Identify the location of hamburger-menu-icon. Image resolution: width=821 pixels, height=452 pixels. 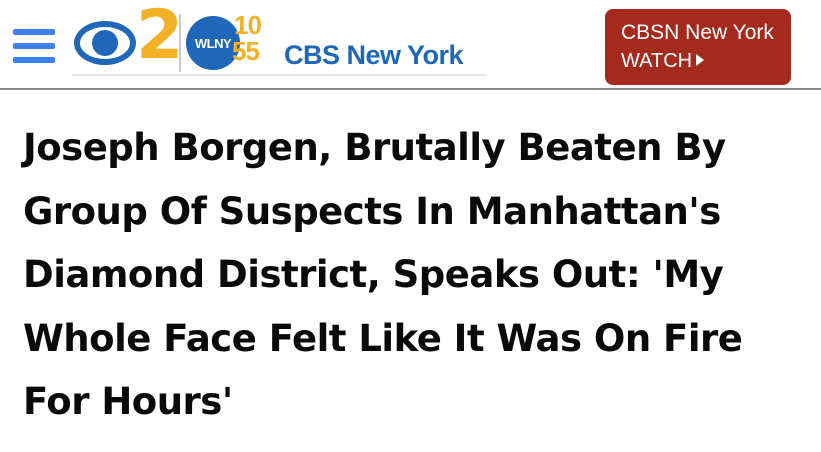
(34, 47).